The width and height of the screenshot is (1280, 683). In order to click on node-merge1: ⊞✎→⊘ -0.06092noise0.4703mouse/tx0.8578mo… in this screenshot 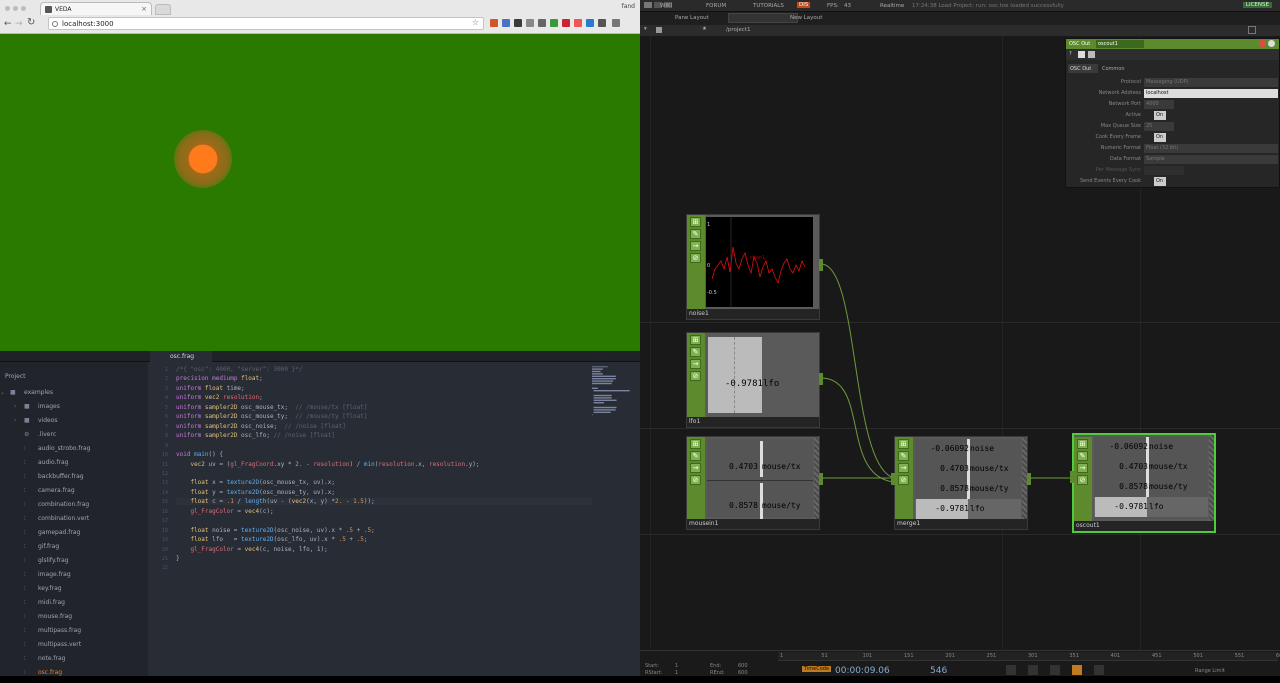, I will do `click(961, 483)`.